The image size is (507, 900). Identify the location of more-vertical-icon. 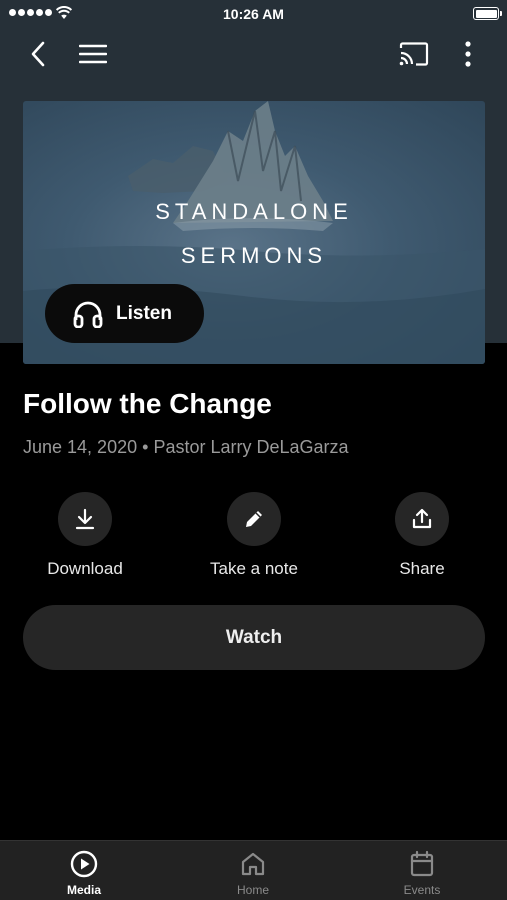
(468, 54).